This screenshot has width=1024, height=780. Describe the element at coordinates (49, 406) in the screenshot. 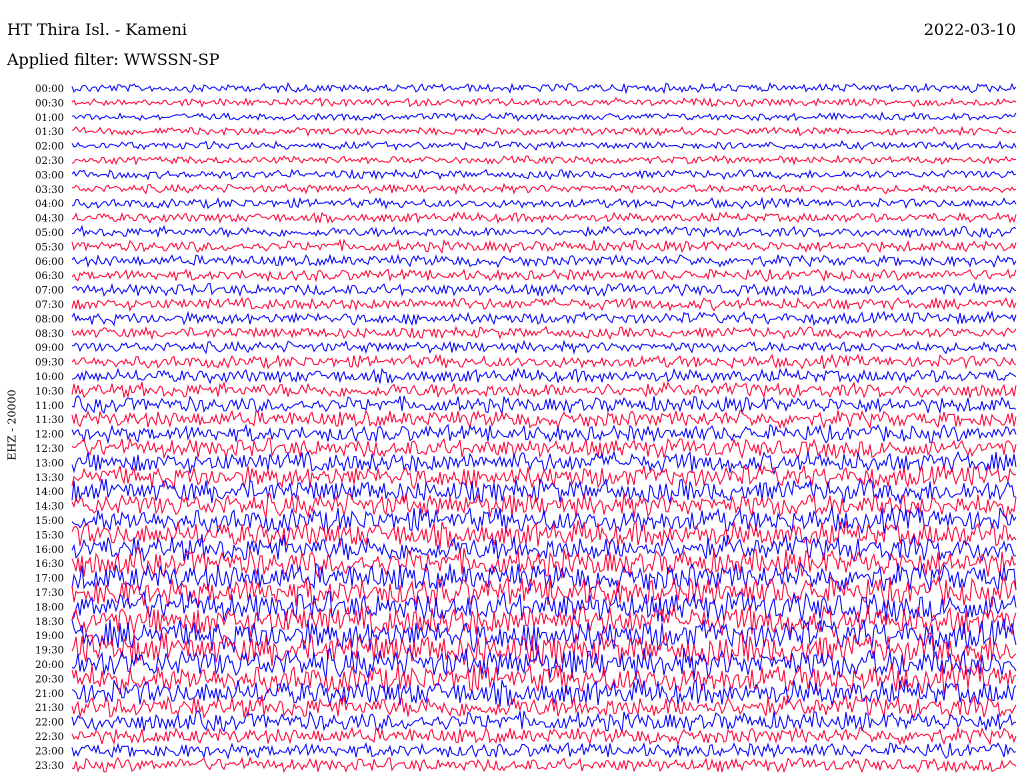

I see `row-label: 11:00` at that location.